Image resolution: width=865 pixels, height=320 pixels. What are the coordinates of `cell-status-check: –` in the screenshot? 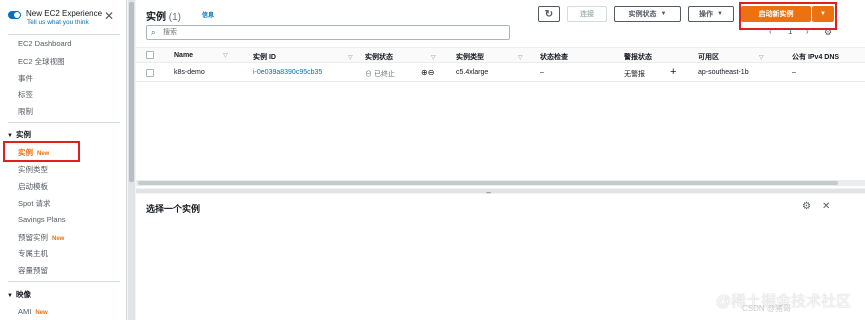 It's located at (542, 72).